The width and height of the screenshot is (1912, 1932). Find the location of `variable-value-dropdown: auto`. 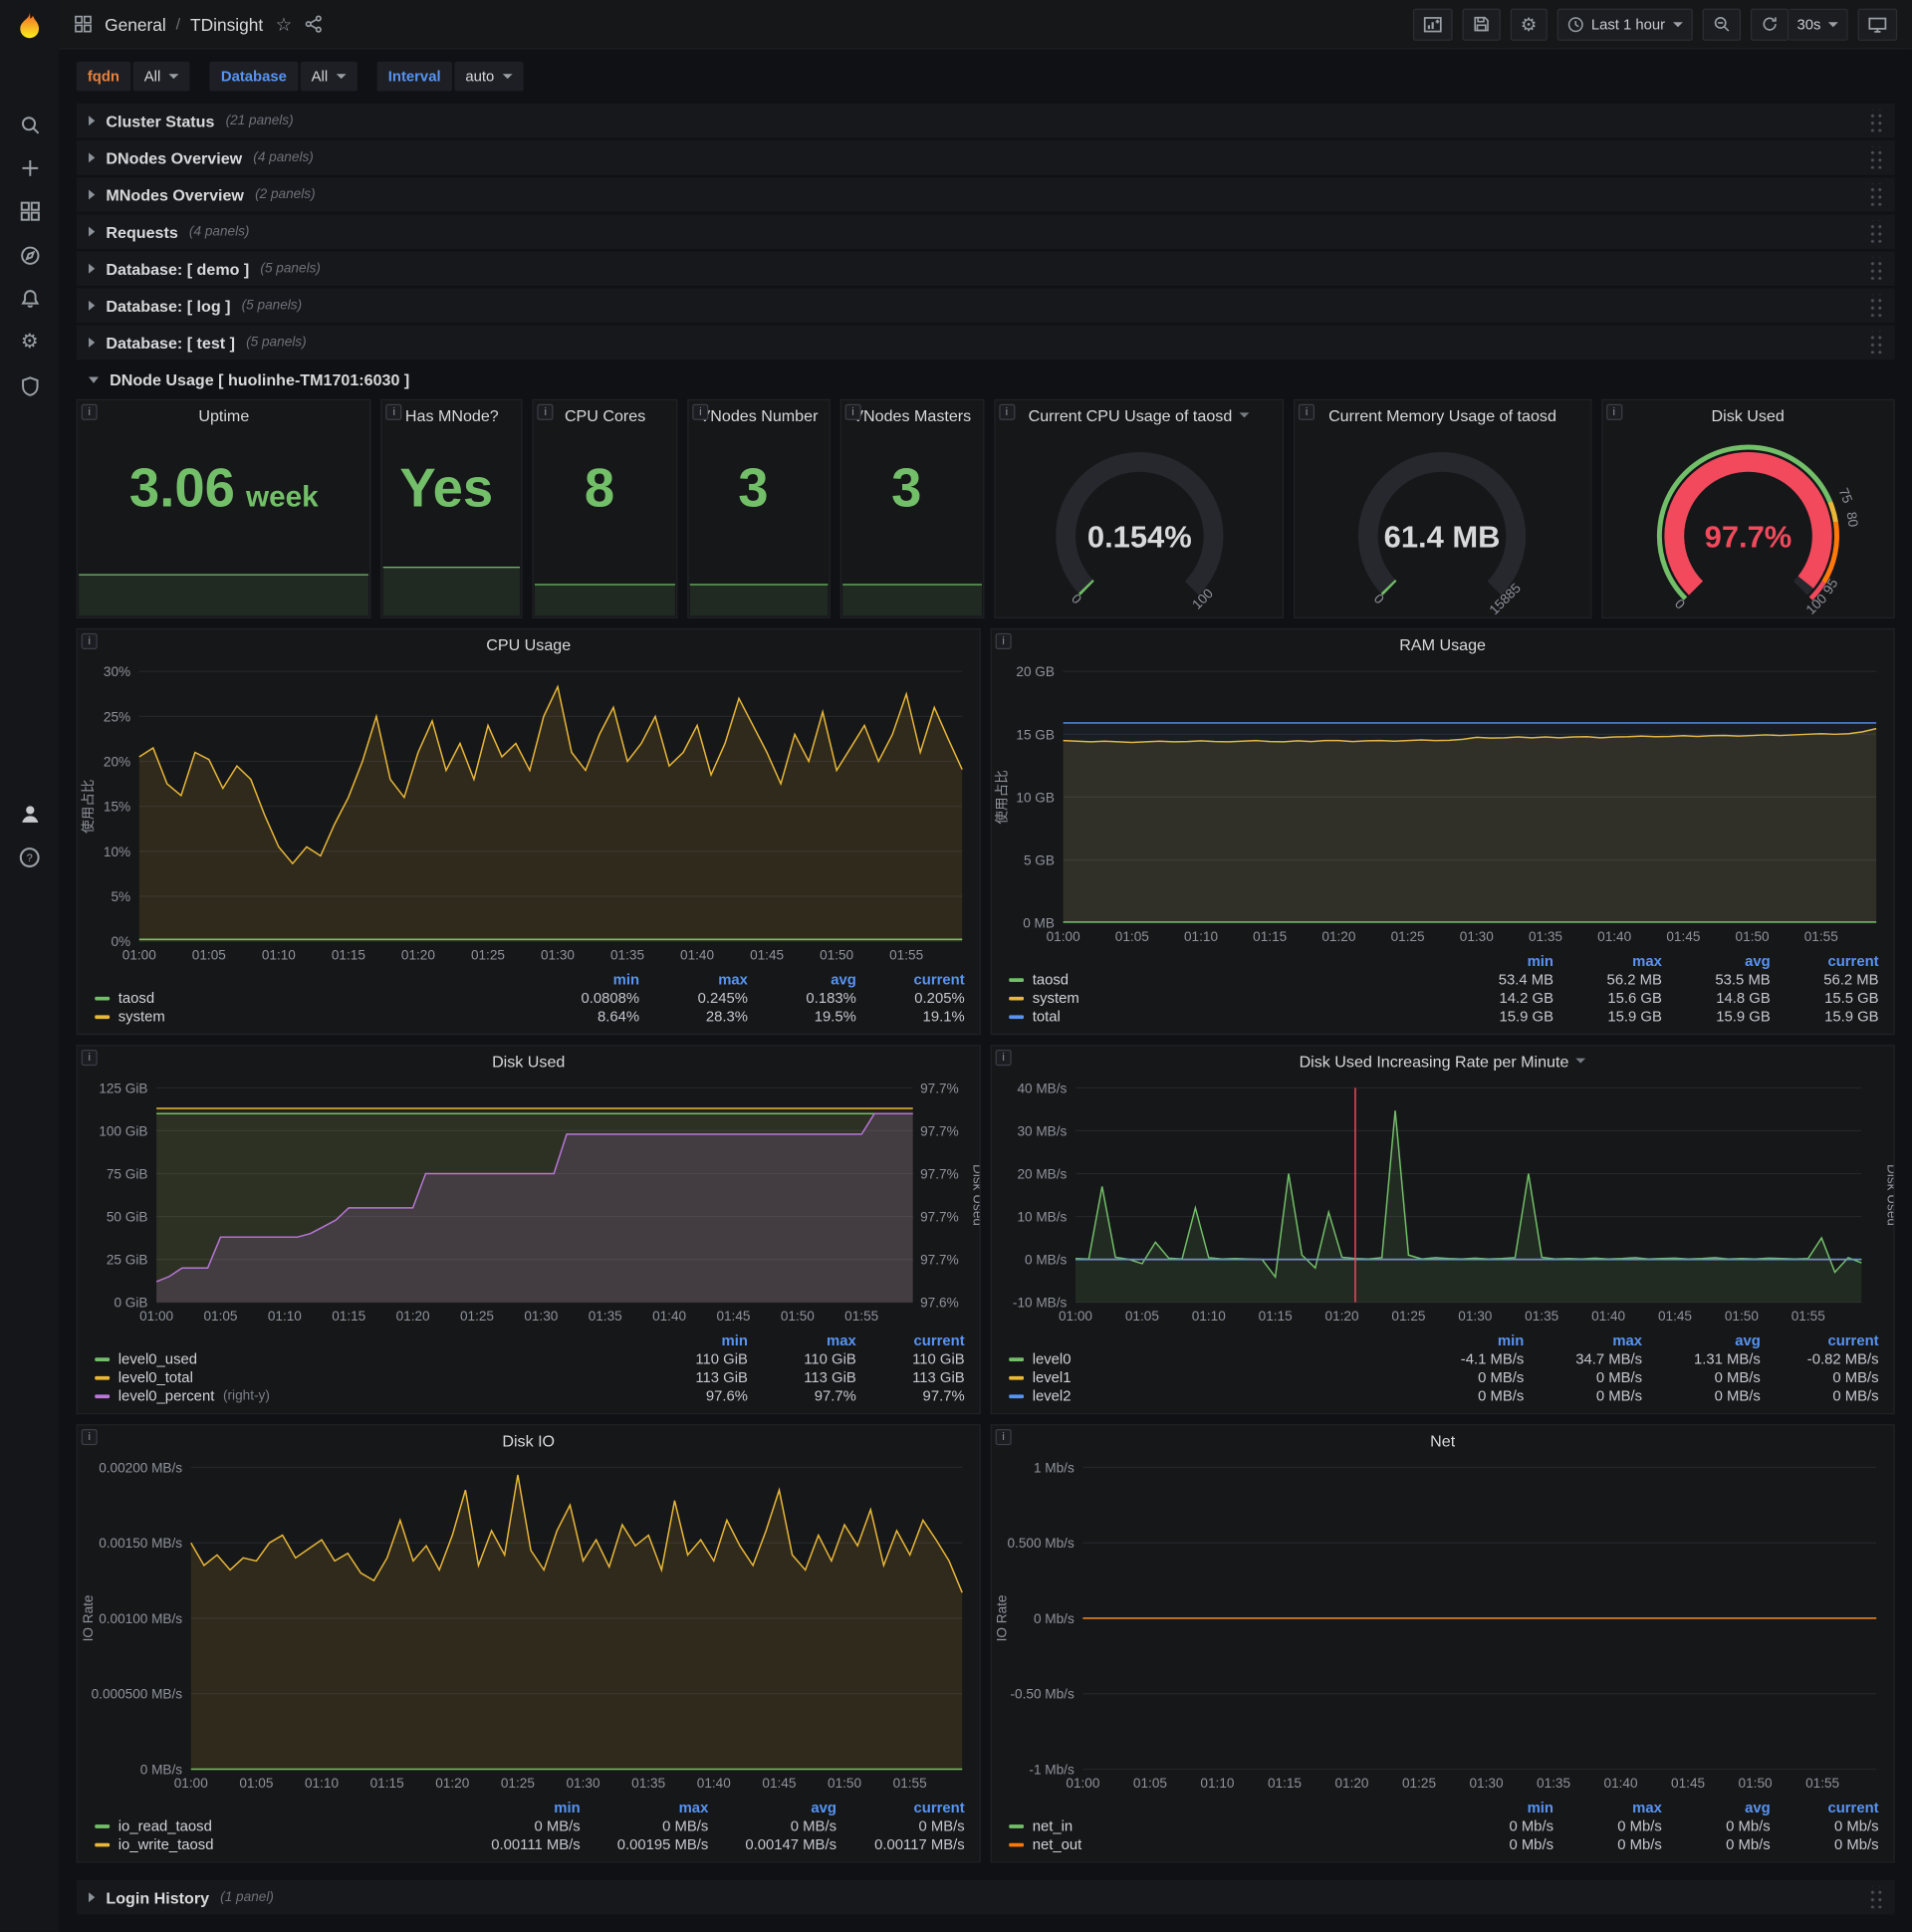

variable-value-dropdown: auto is located at coordinates (489, 76).